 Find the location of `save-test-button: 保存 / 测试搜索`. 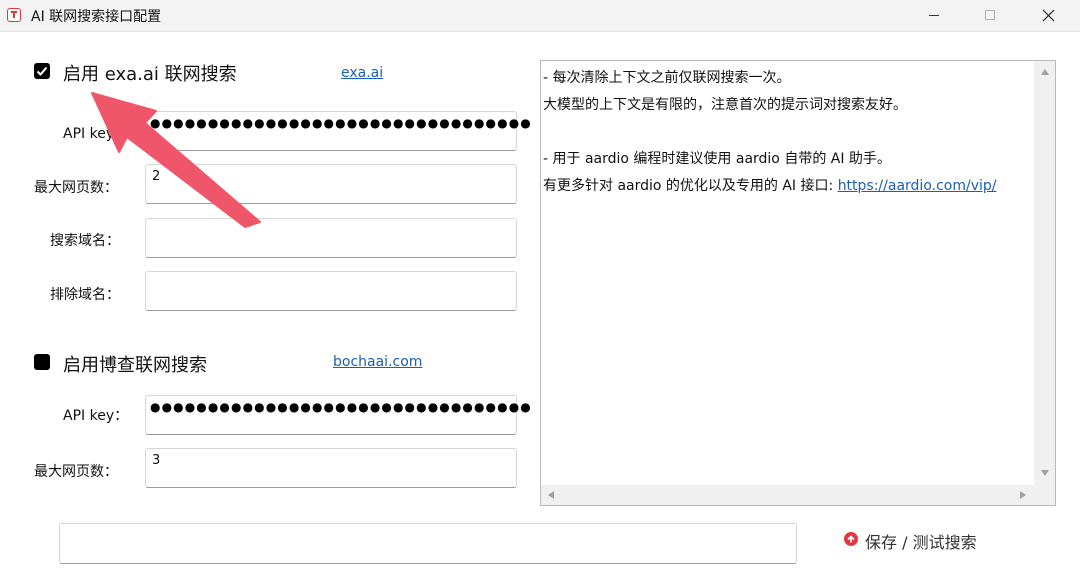

save-test-button: 保存 / 测试搜索 is located at coordinates (918, 541).